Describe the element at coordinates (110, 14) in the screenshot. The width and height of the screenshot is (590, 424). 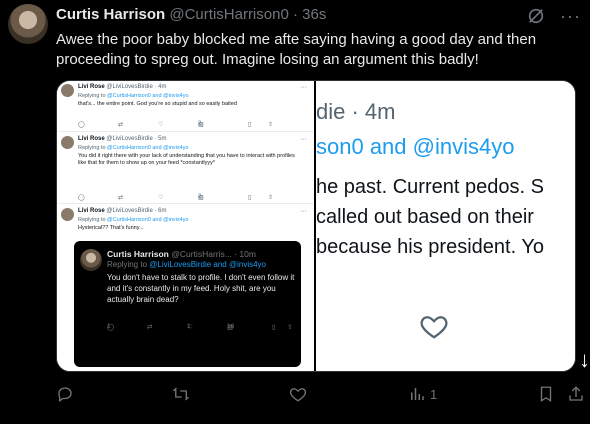
I see `author-name: Curtis Harrison` at that location.